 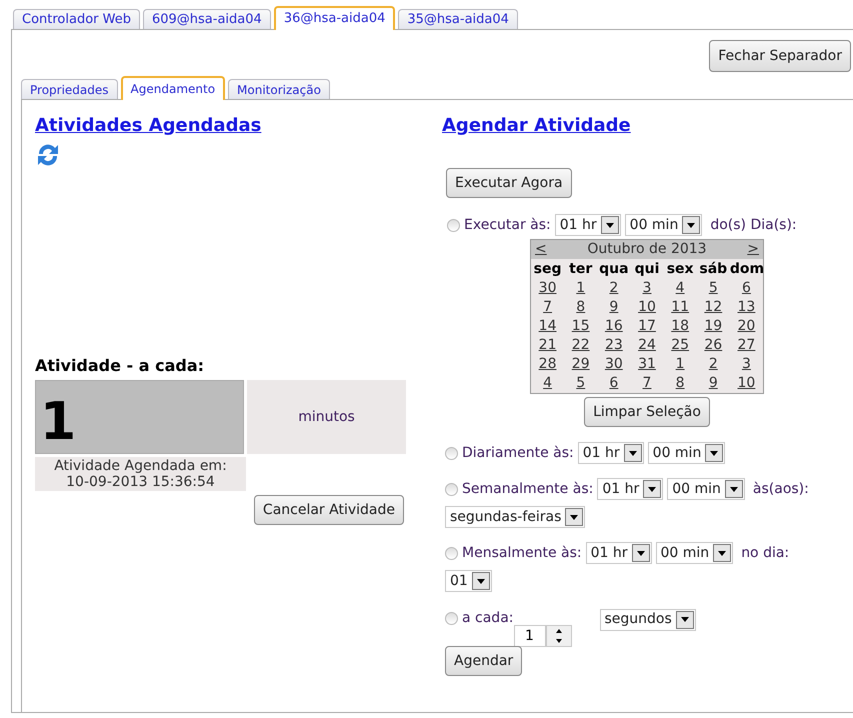 I want to click on calendar-day: 29, so click(x=581, y=364).